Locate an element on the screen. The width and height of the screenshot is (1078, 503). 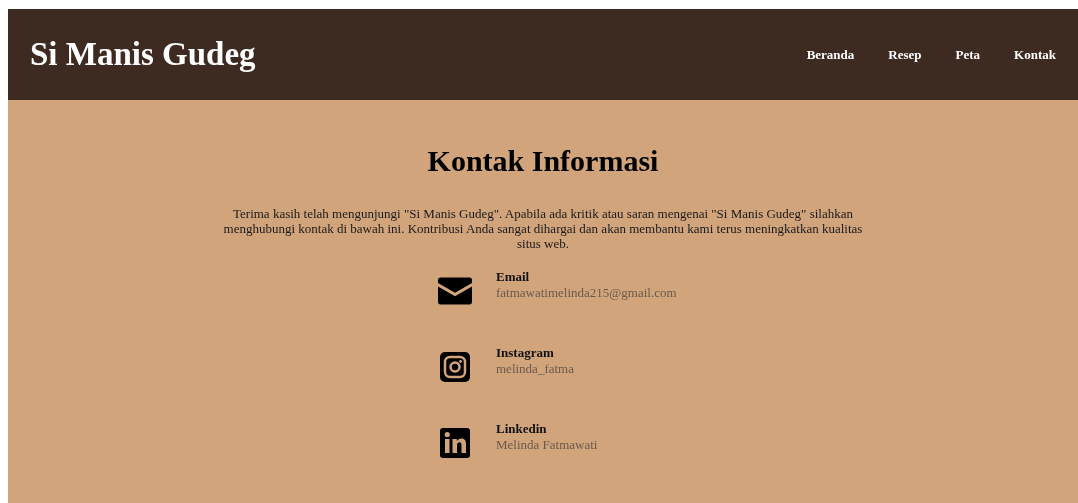
contact-value: Melinda Fatmawati is located at coordinates (547, 444).